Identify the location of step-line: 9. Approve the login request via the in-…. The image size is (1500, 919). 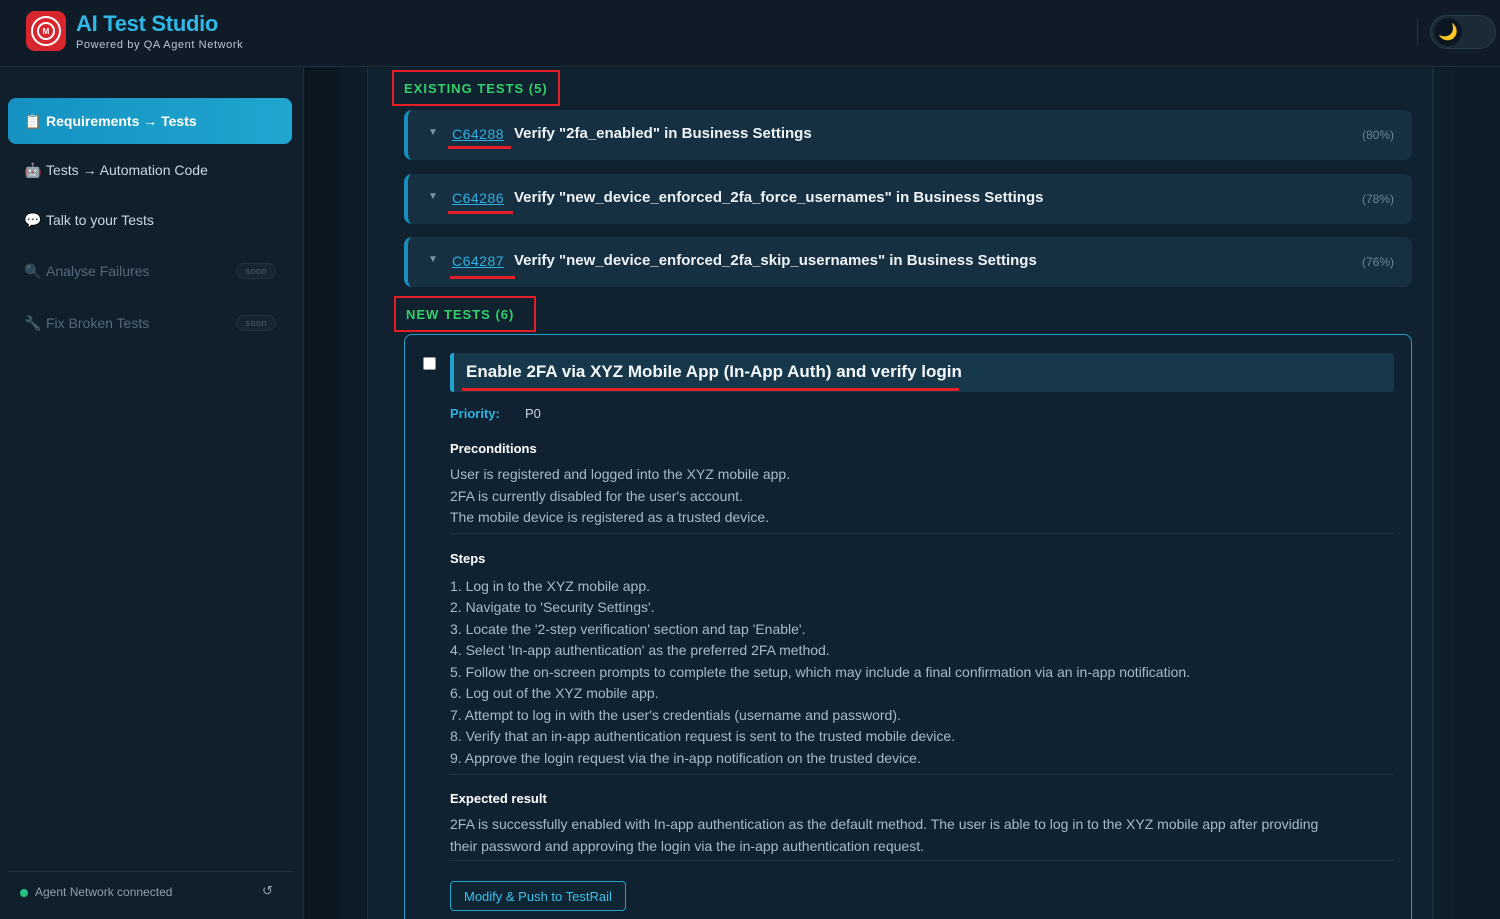
(685, 758).